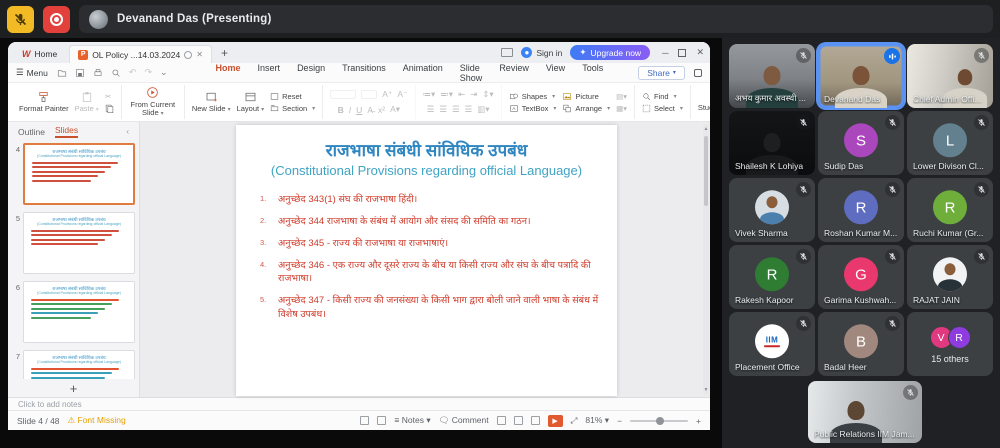 Image resolution: width=1000 pixels, height=448 pixels. Describe the element at coordinates (109, 96) in the screenshot. I see `cut-icon: ✂` at that location.